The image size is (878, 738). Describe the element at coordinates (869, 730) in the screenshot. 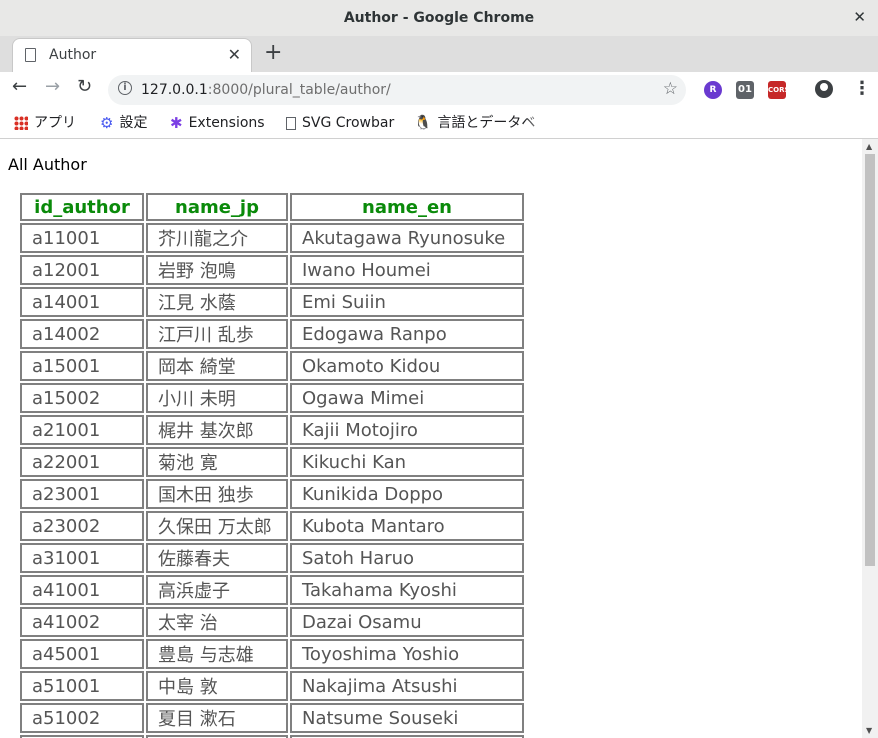

I see `scroll-down-arrow-icon: ▼` at that location.